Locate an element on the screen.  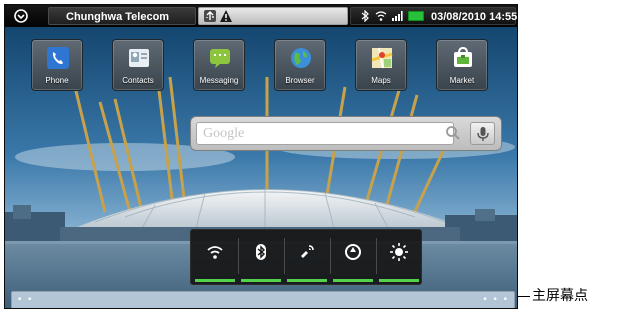
app-messaging: Messaging is located at coordinates (219, 65).